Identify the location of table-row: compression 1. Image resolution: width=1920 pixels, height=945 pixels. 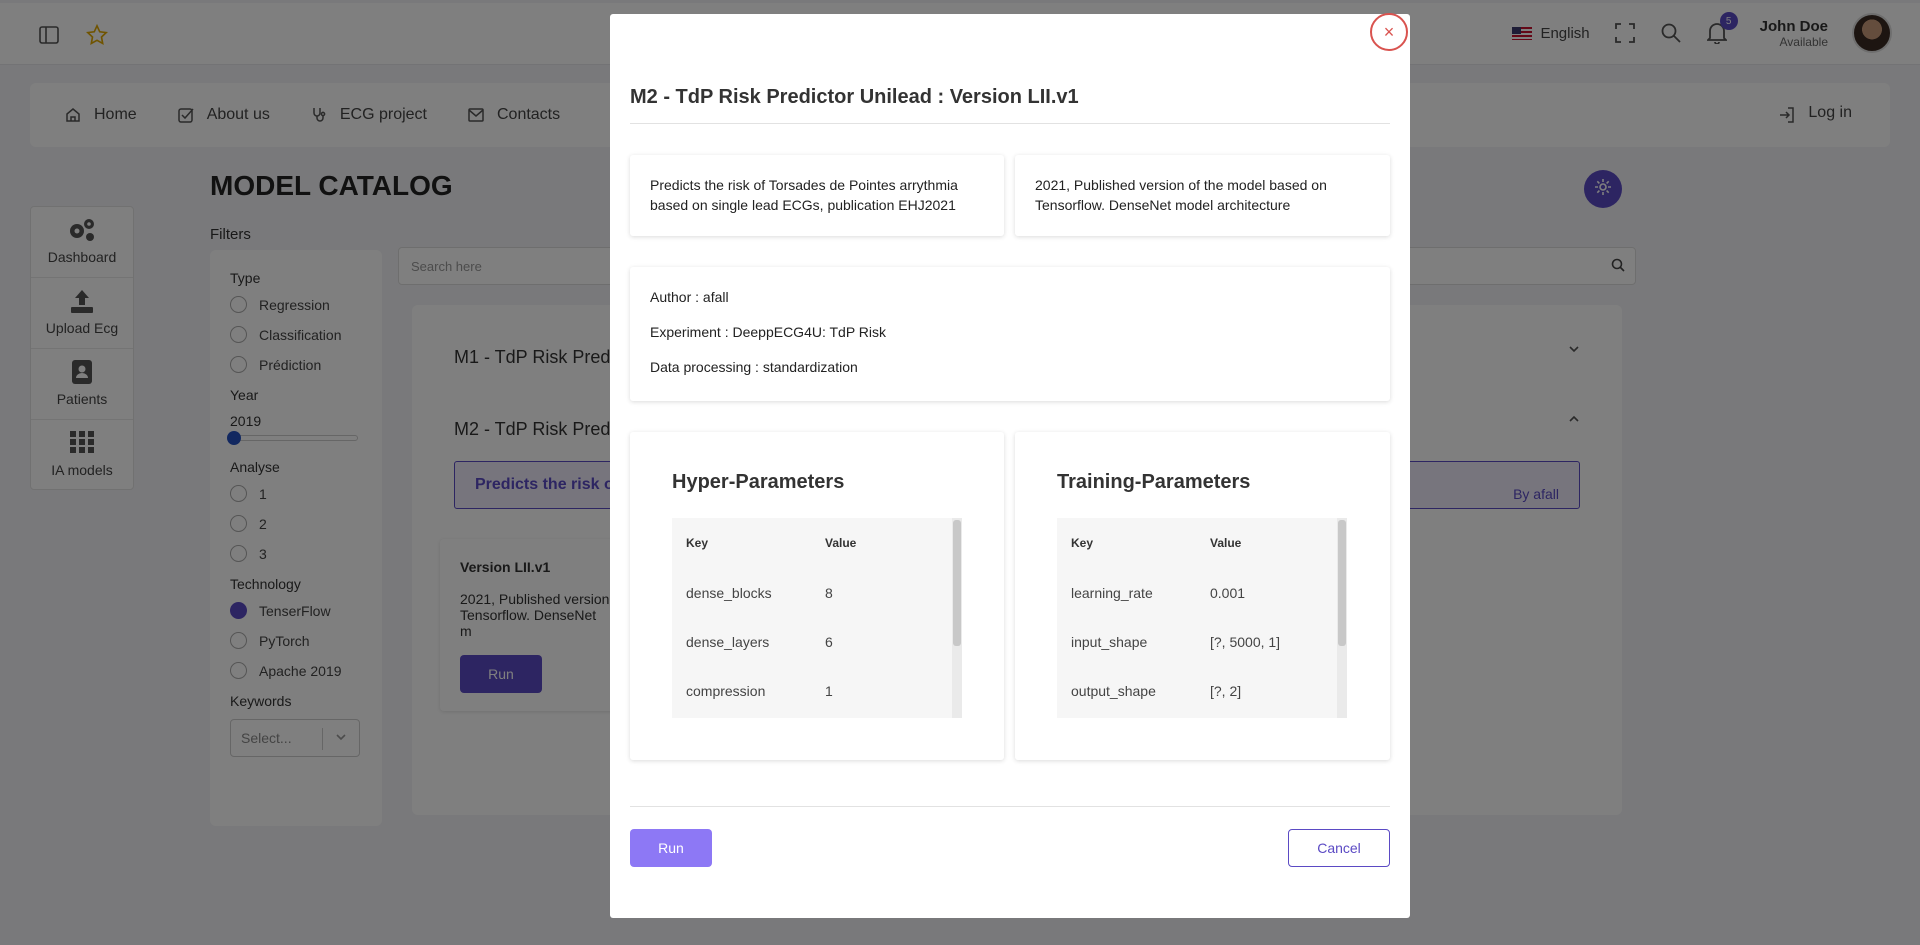
(817, 690).